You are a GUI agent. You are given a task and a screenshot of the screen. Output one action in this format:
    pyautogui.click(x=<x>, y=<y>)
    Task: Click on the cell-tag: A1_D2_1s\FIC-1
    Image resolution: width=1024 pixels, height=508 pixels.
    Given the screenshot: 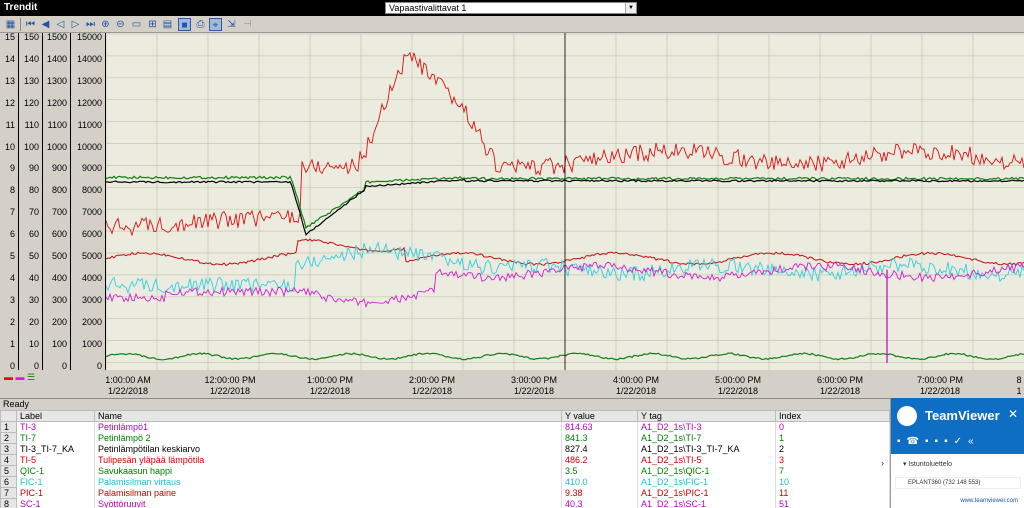 What is the action you would take?
    pyautogui.click(x=706, y=482)
    